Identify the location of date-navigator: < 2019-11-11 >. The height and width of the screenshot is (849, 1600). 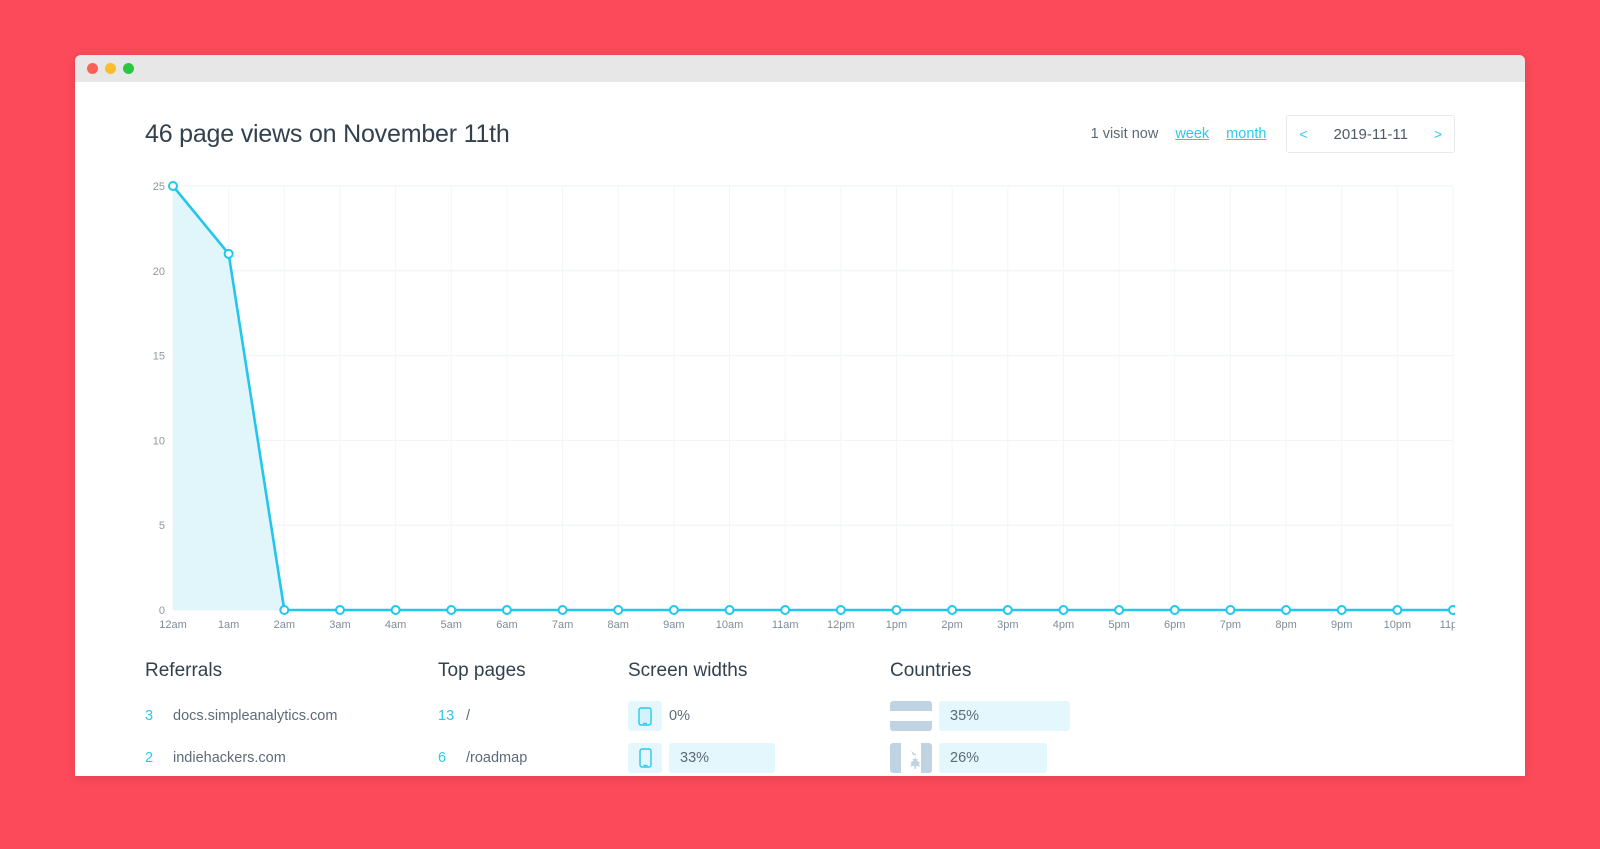
(1370, 134).